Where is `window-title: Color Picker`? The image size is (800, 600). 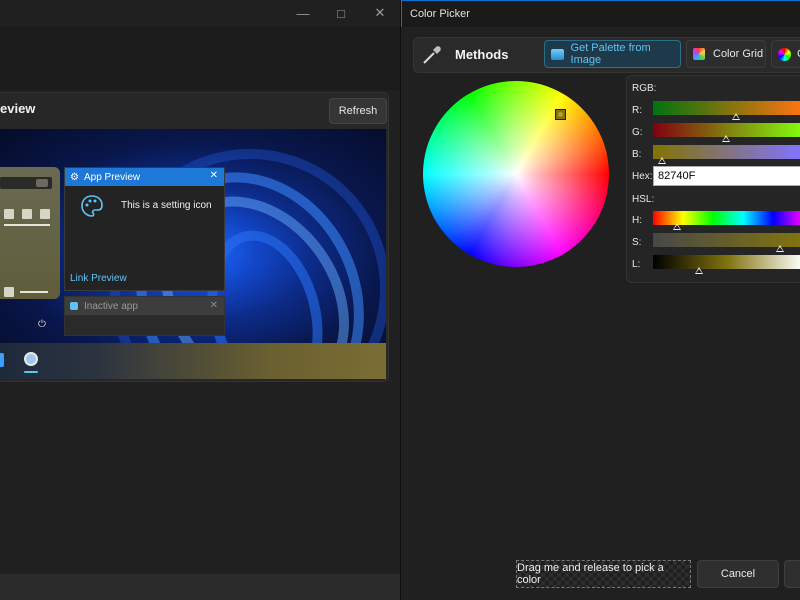 window-title: Color Picker is located at coordinates (440, 14).